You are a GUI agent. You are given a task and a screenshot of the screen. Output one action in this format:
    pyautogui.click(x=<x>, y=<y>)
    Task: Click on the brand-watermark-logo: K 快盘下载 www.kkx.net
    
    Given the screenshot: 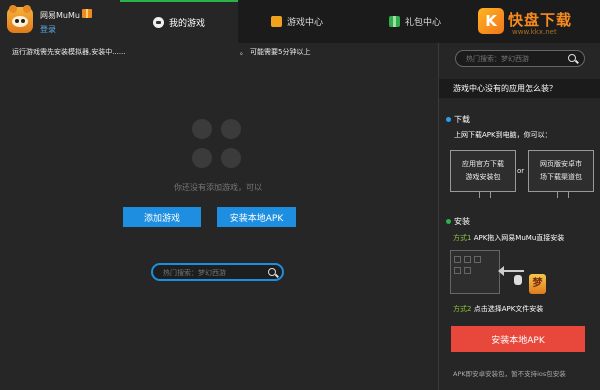 What is the action you would take?
    pyautogui.click(x=537, y=22)
    